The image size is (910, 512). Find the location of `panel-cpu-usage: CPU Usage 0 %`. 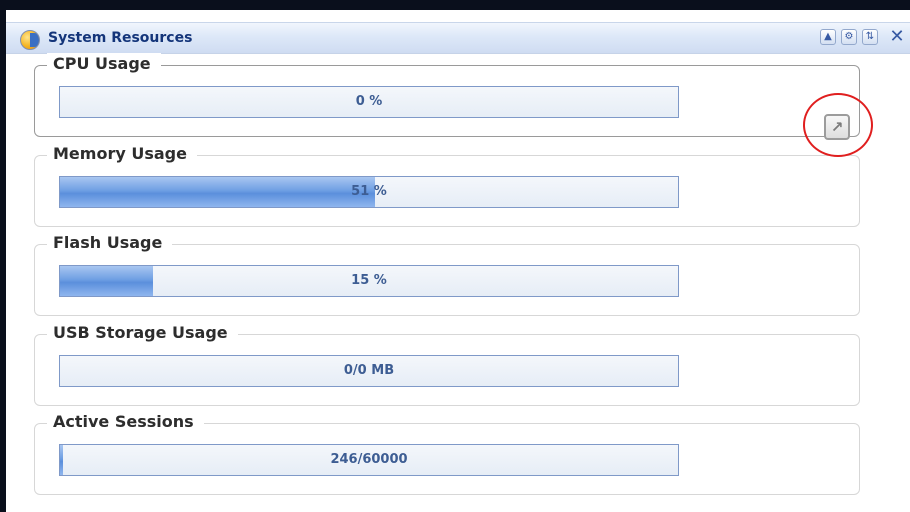

panel-cpu-usage: CPU Usage 0 % is located at coordinates (447, 95).